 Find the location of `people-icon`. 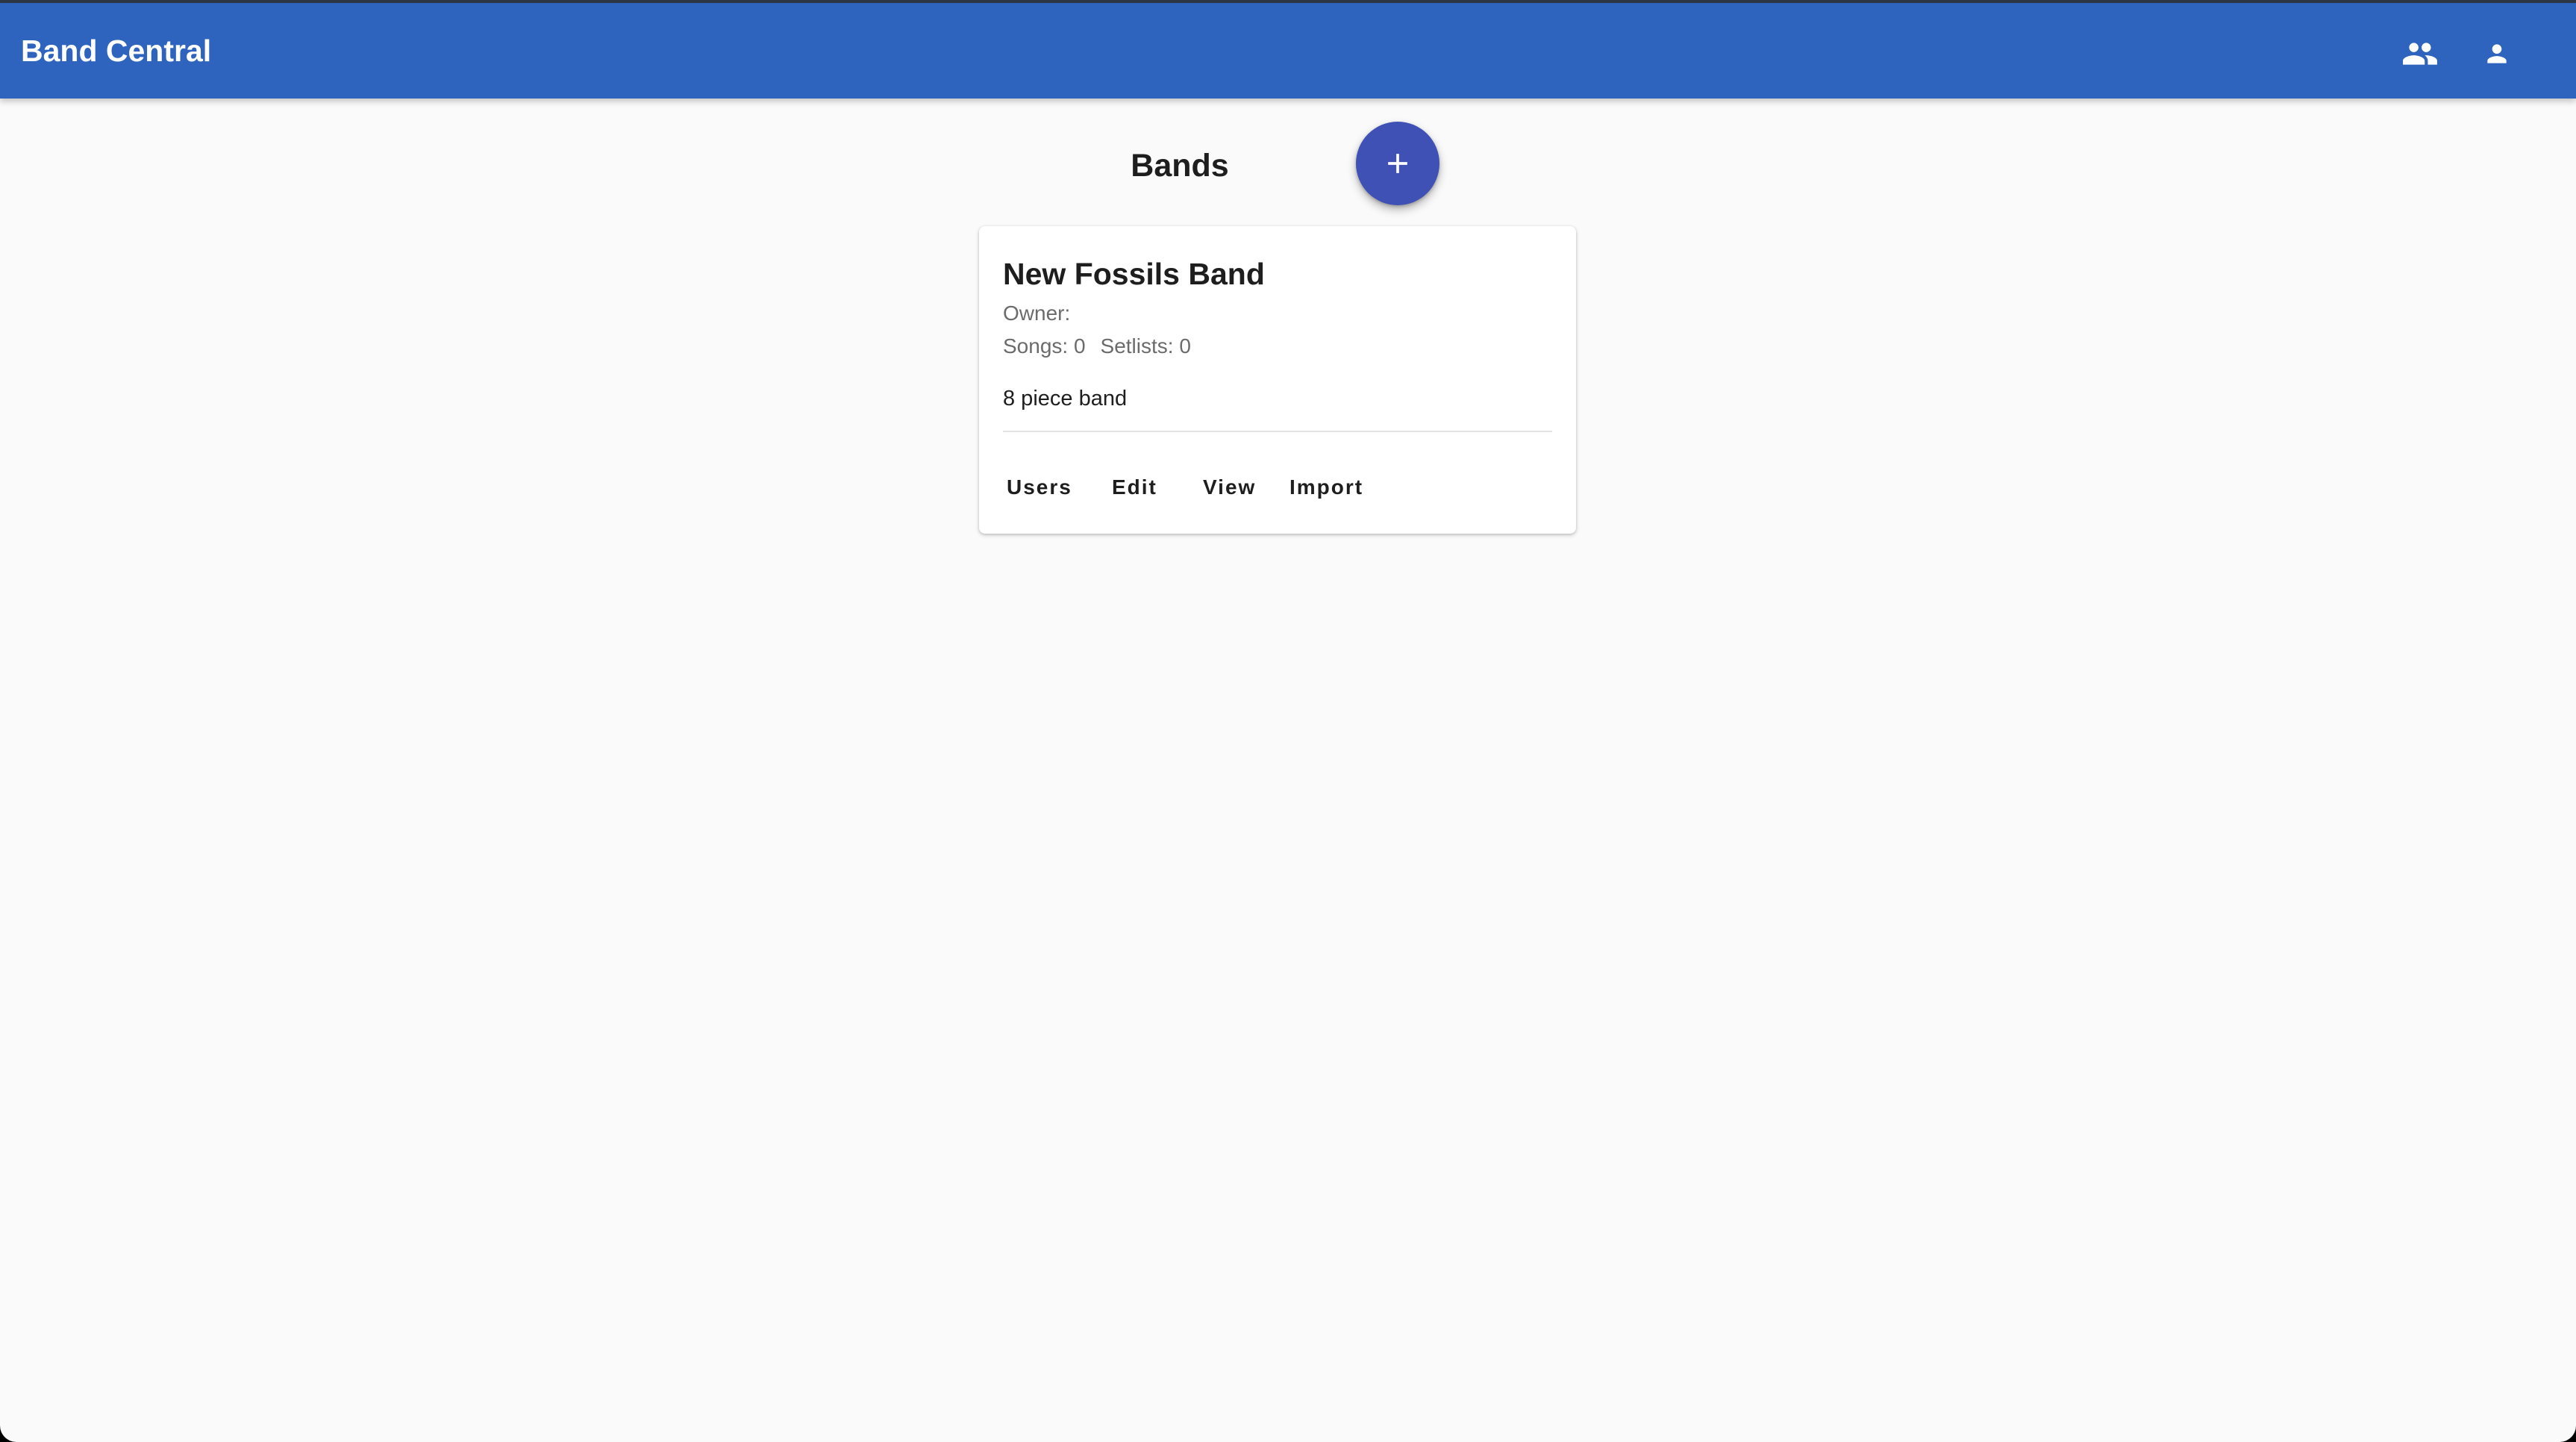

people-icon is located at coordinates (2420, 54).